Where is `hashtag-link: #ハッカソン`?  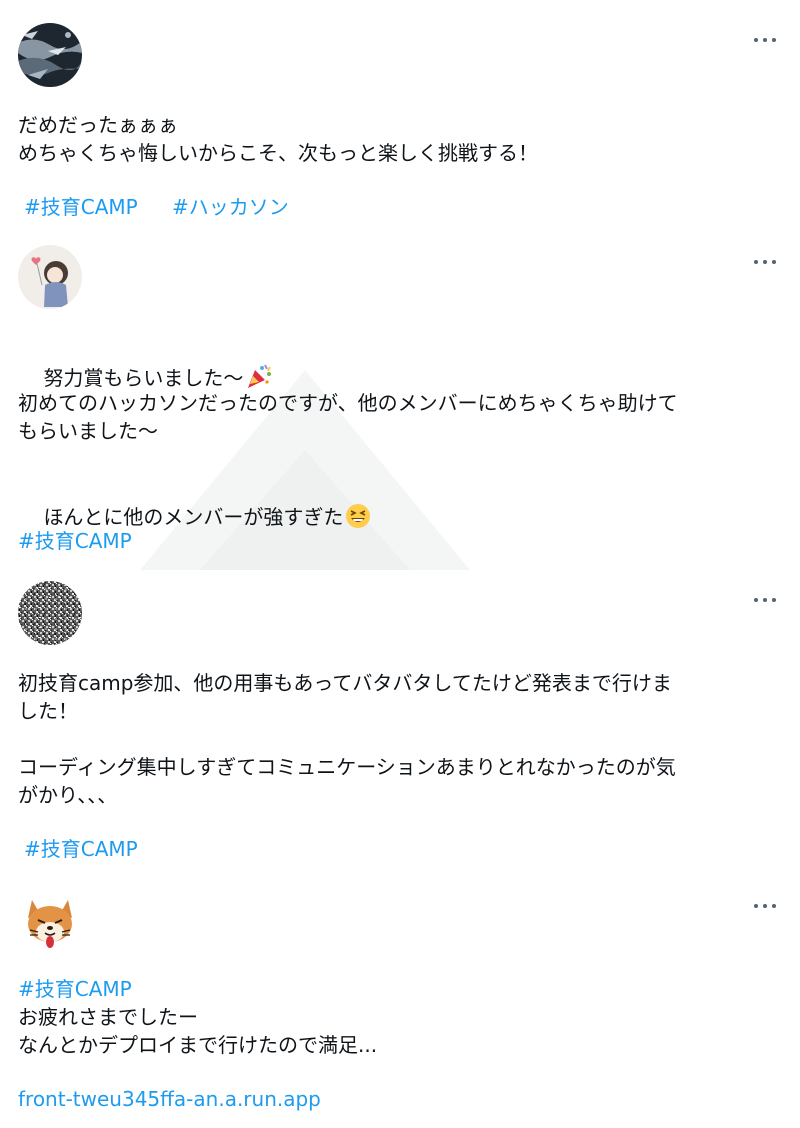 hashtag-link: #ハッカソン is located at coordinates (230, 207).